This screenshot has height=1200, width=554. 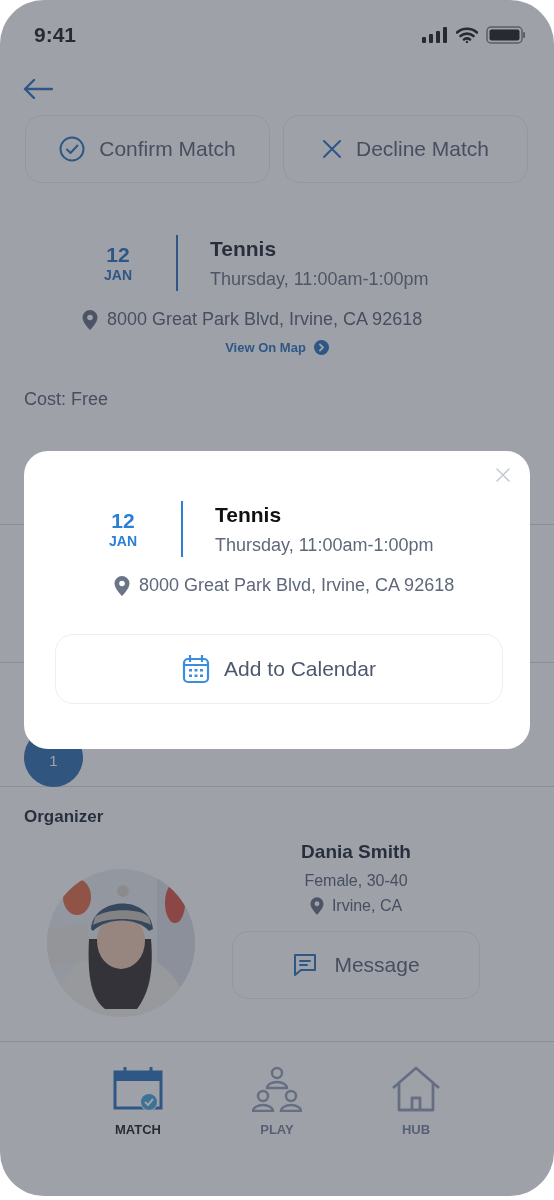 What do you see at coordinates (356, 881) in the screenshot?
I see `organizer-details: Female, 30-40` at bounding box center [356, 881].